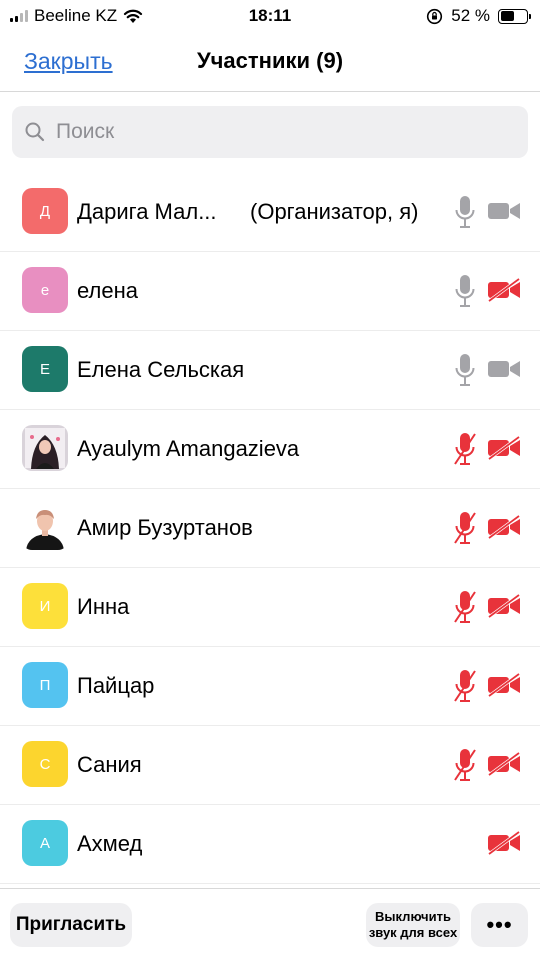  I want to click on avatar-initial: С, so click(45, 764).